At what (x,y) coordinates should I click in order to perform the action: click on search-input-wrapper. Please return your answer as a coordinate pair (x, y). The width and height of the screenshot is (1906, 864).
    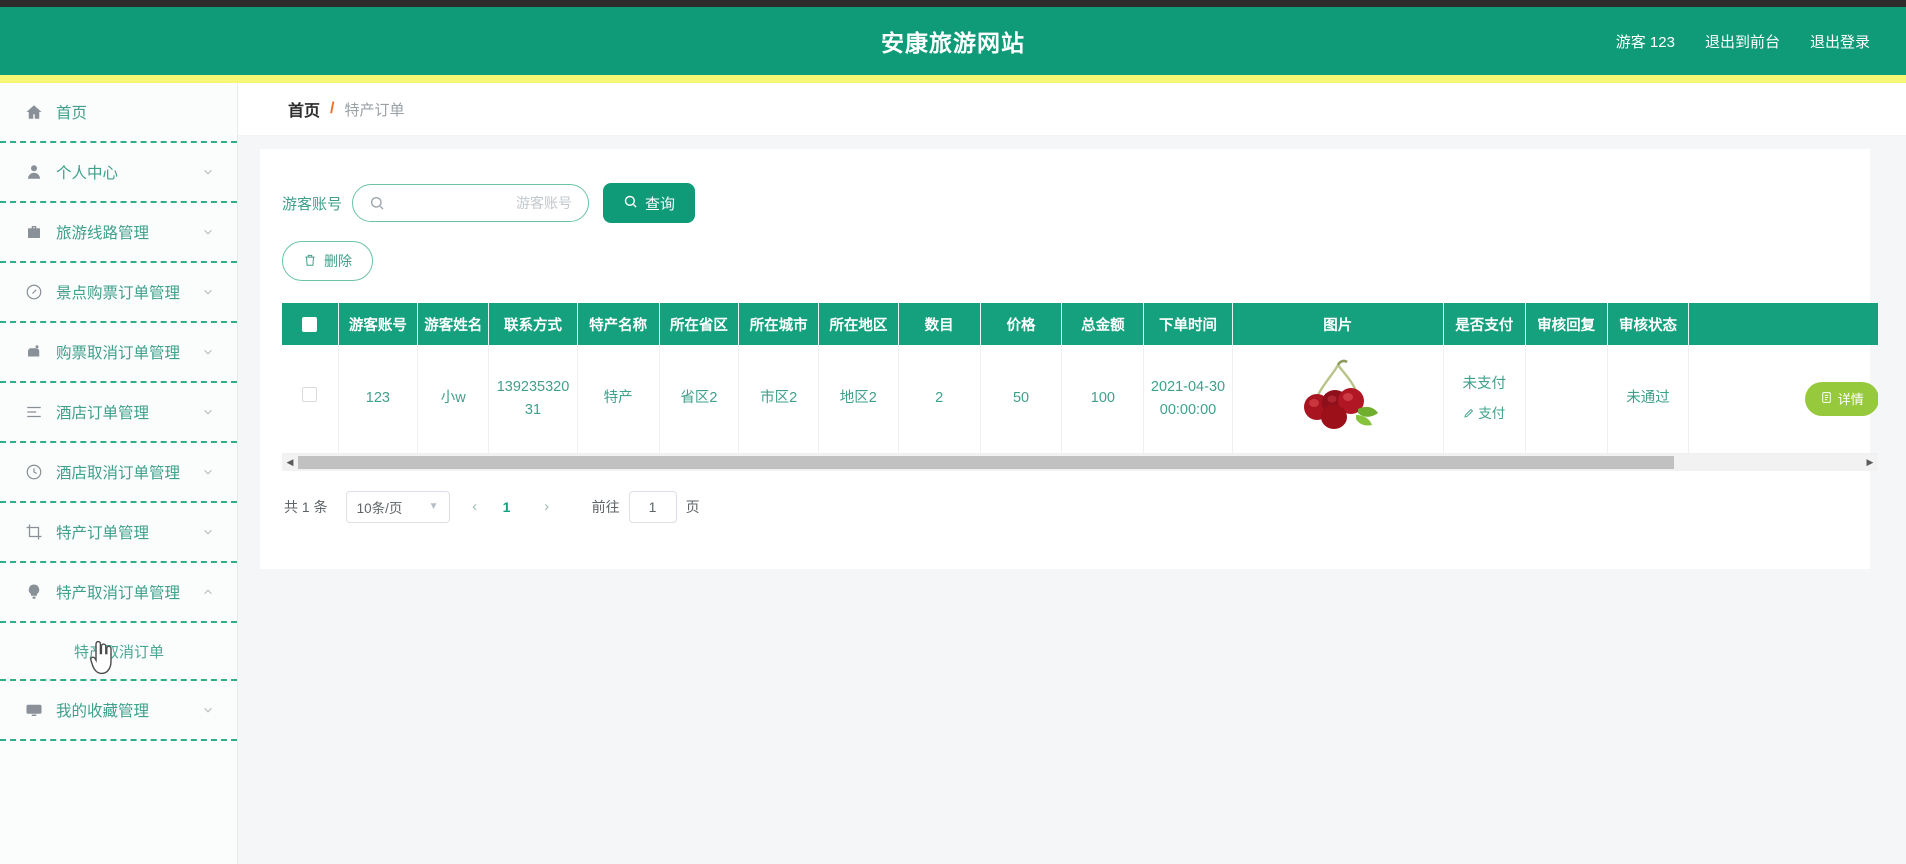
    Looking at the image, I should click on (471, 203).